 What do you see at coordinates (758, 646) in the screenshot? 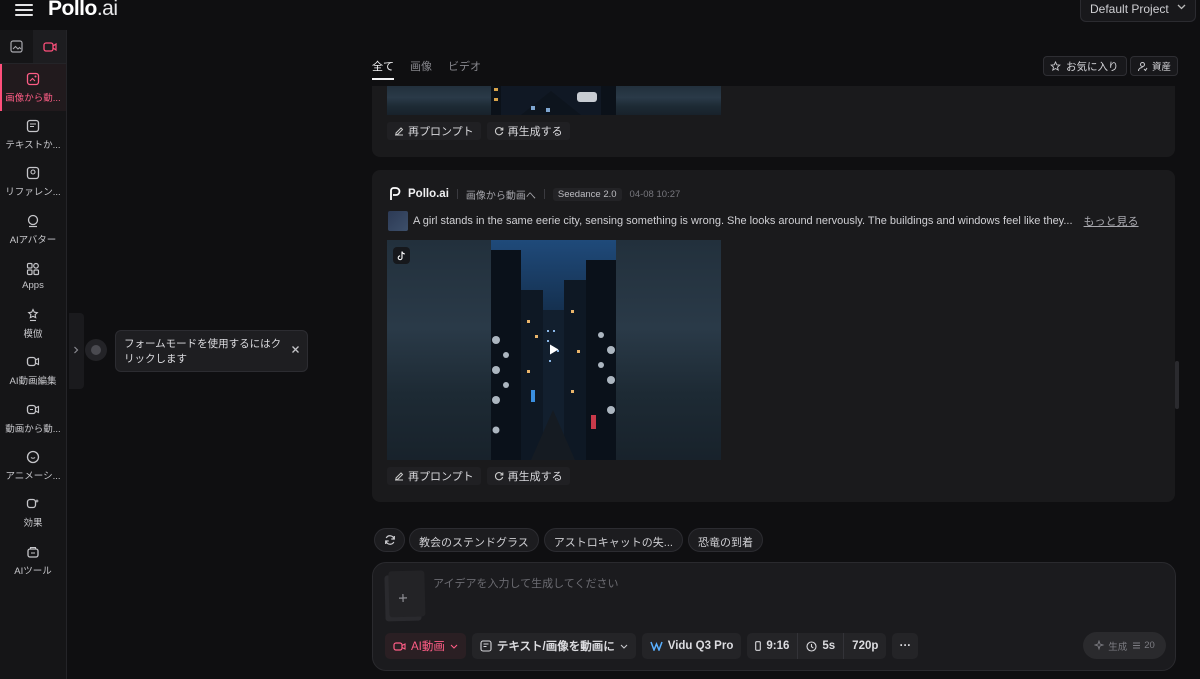
I see `aspect-ratio-icon` at bounding box center [758, 646].